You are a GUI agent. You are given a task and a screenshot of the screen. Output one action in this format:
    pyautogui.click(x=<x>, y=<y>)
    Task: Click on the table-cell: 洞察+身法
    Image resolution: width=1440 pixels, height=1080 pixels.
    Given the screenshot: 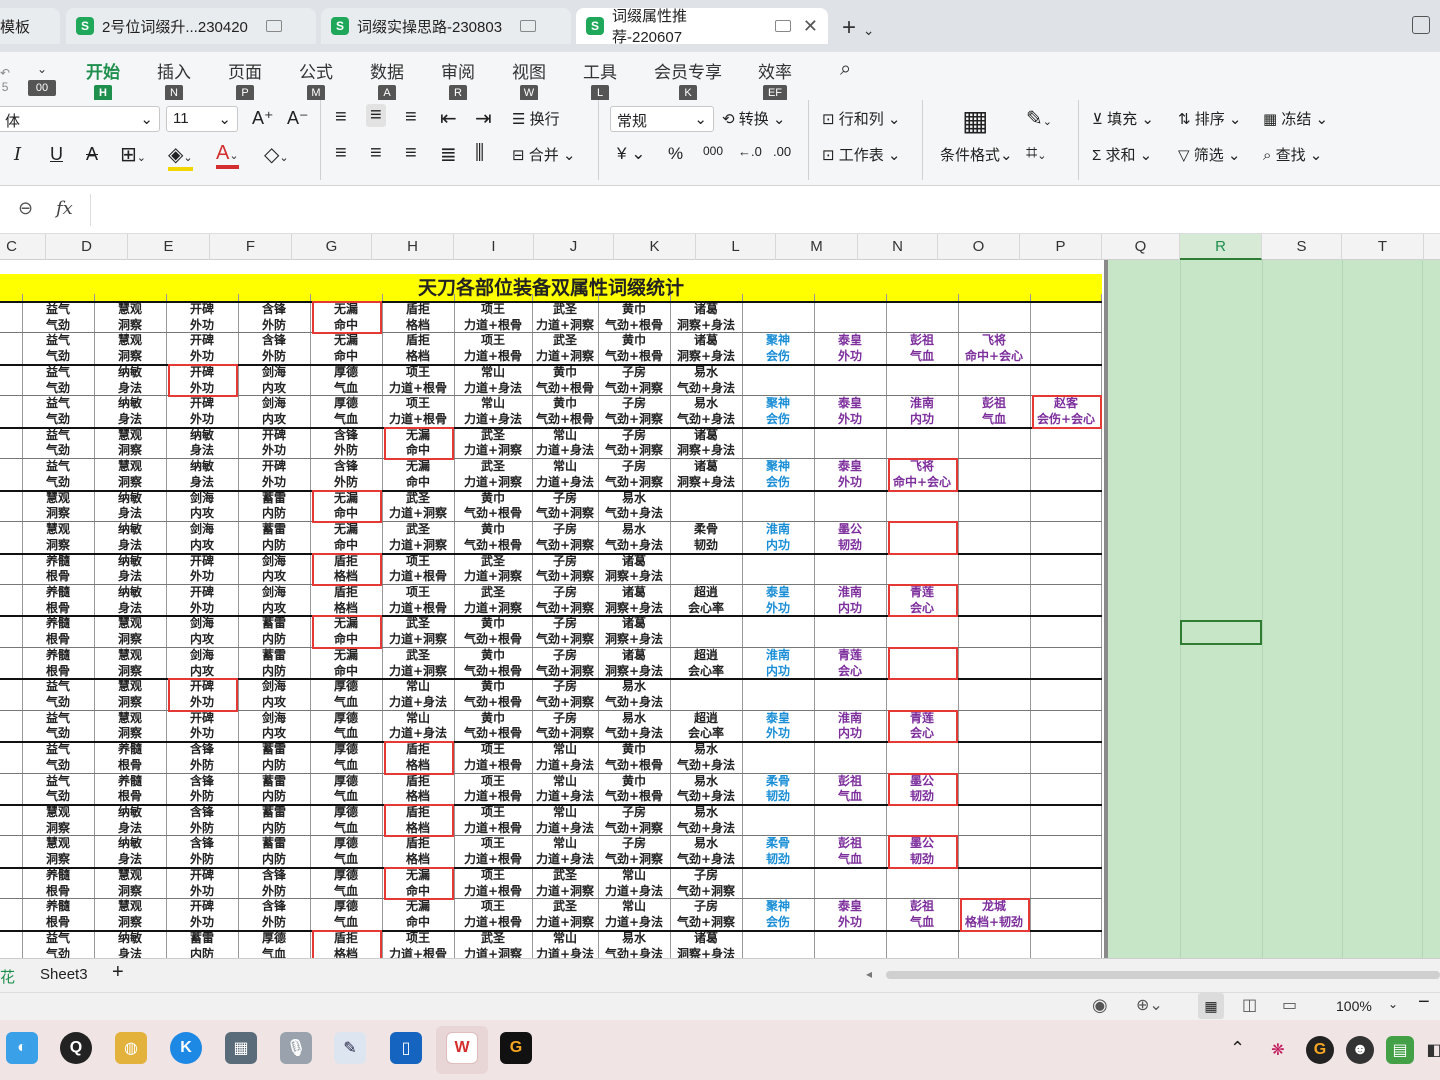 What is the action you would take?
    pyautogui.click(x=706, y=451)
    